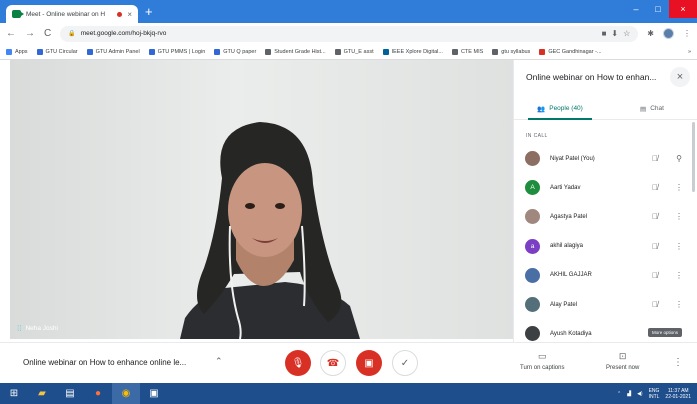 The height and width of the screenshot is (404, 697). What do you see at coordinates (689, 52) in the screenshot?
I see `bookmarks-overflow-button: »` at bounding box center [689, 52].